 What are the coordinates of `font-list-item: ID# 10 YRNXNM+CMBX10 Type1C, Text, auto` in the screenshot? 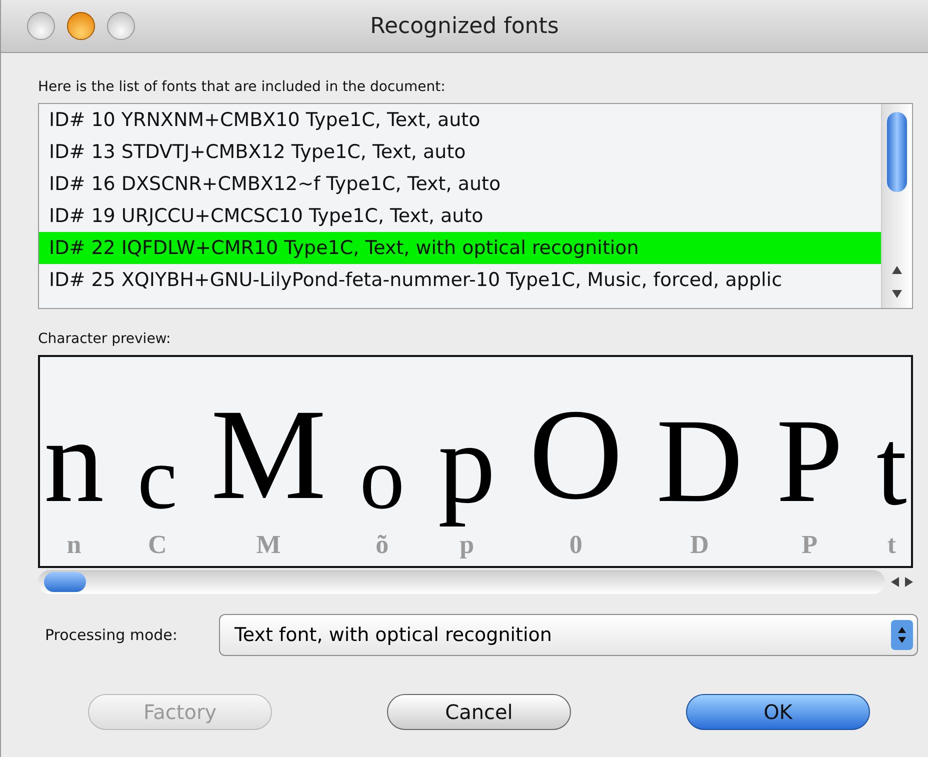 It's located at (460, 120).